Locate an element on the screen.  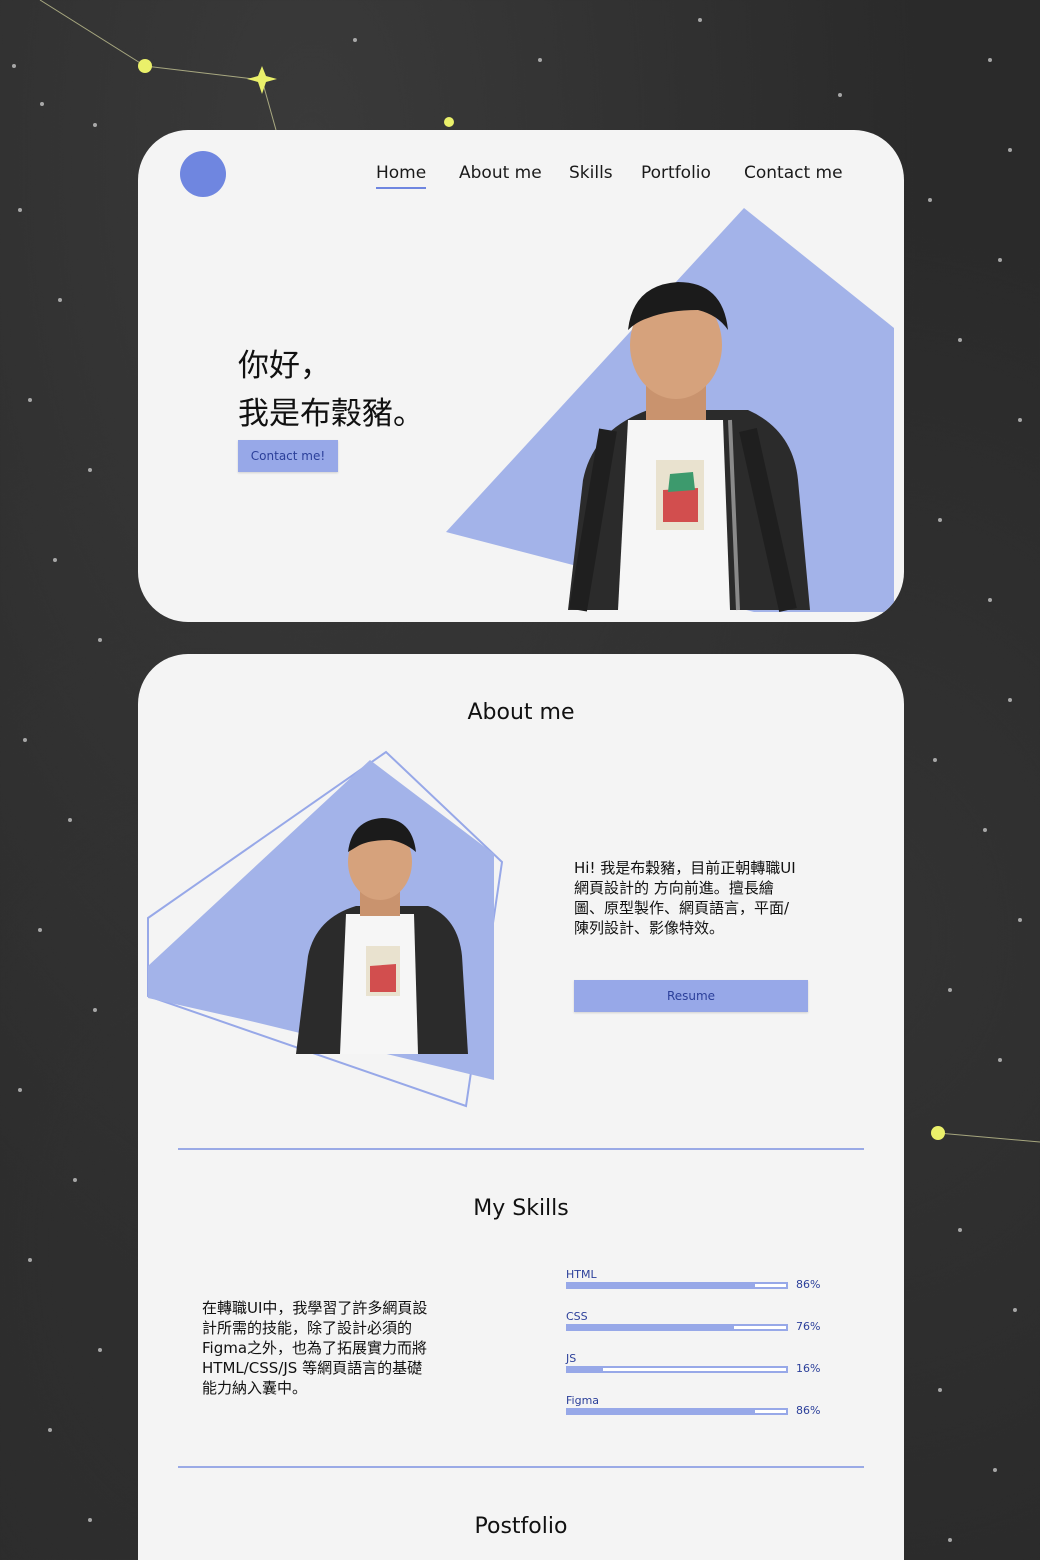
skills-text-line: 計所需的技能，除了設計必須的 is located at coordinates (307, 1328).